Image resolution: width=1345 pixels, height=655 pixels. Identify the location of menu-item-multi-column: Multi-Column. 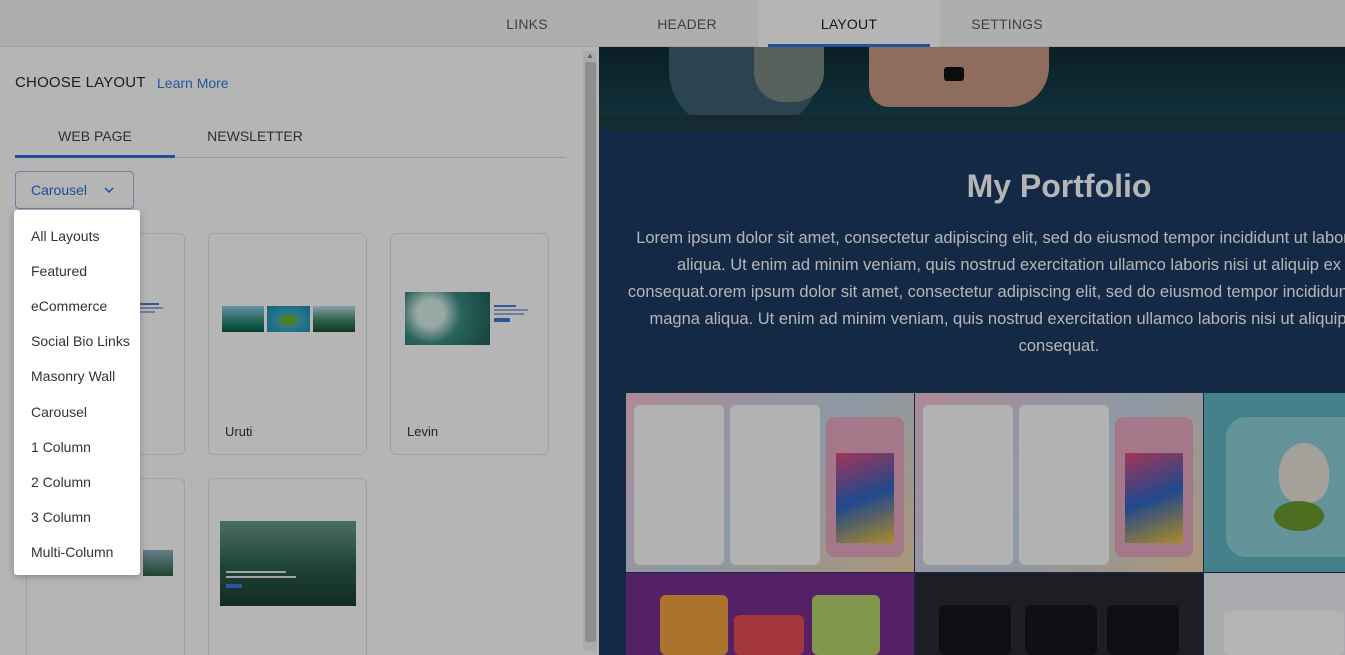
(77, 552).